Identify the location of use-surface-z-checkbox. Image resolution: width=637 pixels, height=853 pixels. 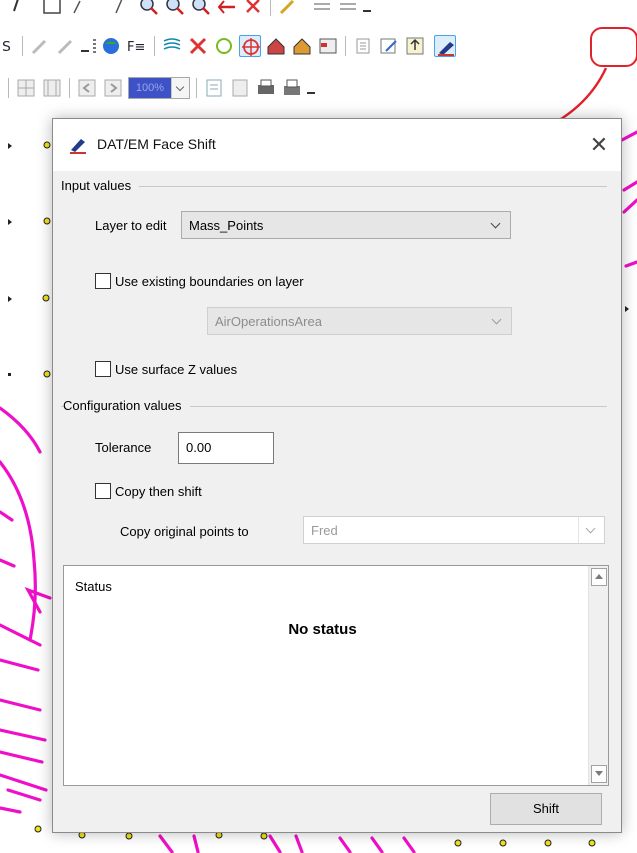
(103, 369).